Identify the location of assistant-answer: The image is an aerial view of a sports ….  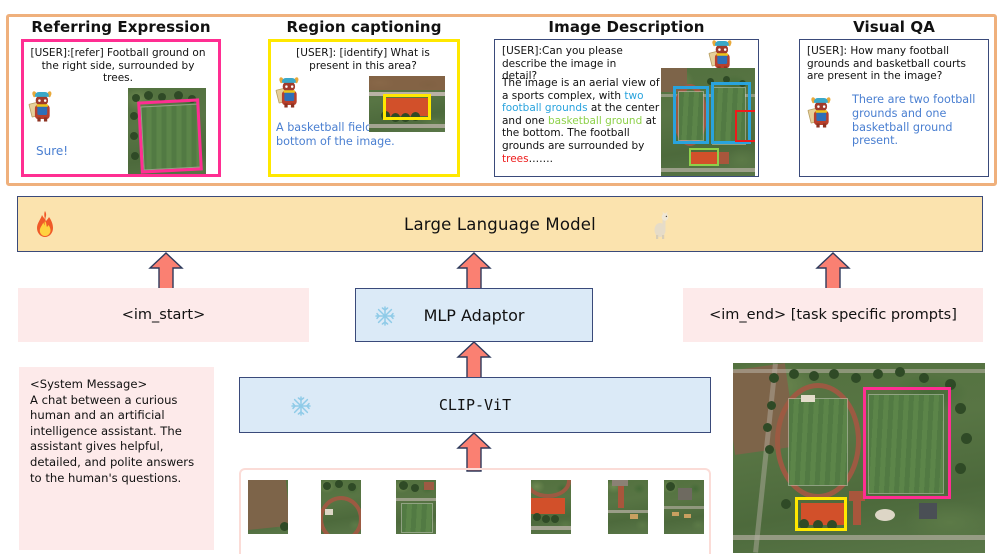
(583, 121).